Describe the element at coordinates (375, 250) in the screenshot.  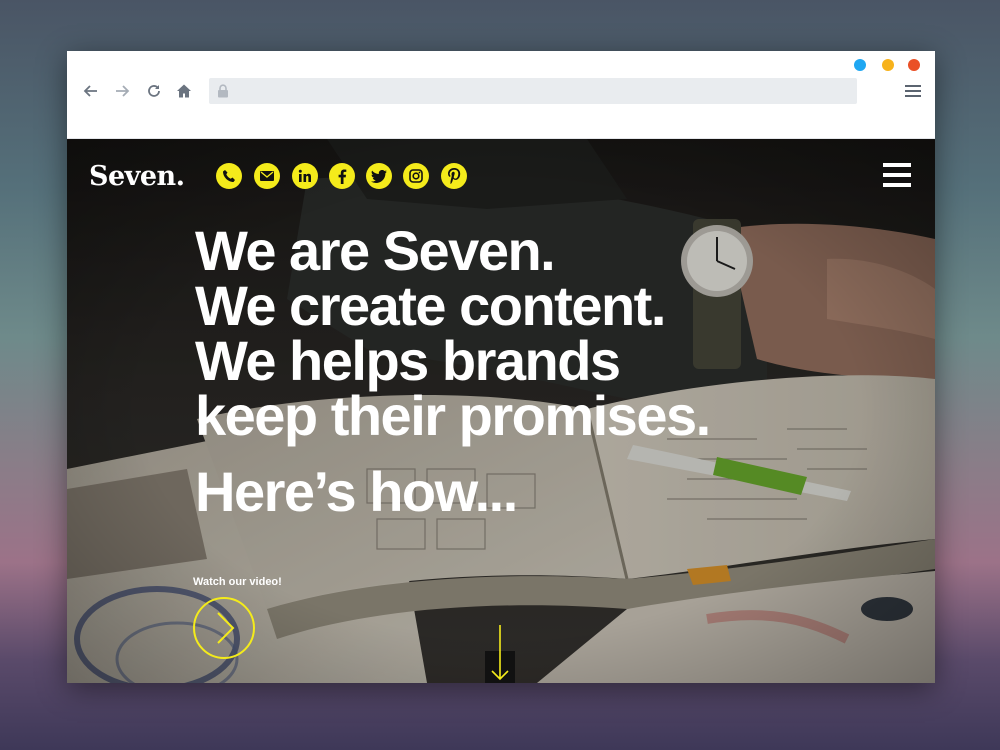
I see `headline-line: We are Seven.` at that location.